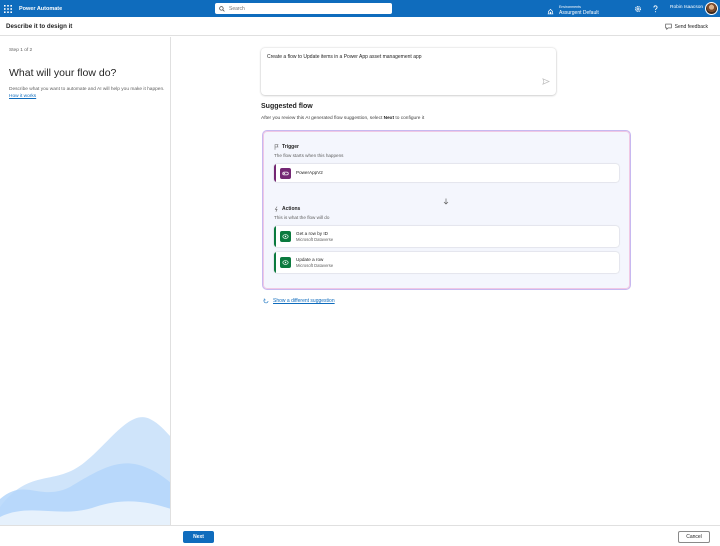  I want to click on flag-icon, so click(276, 147).